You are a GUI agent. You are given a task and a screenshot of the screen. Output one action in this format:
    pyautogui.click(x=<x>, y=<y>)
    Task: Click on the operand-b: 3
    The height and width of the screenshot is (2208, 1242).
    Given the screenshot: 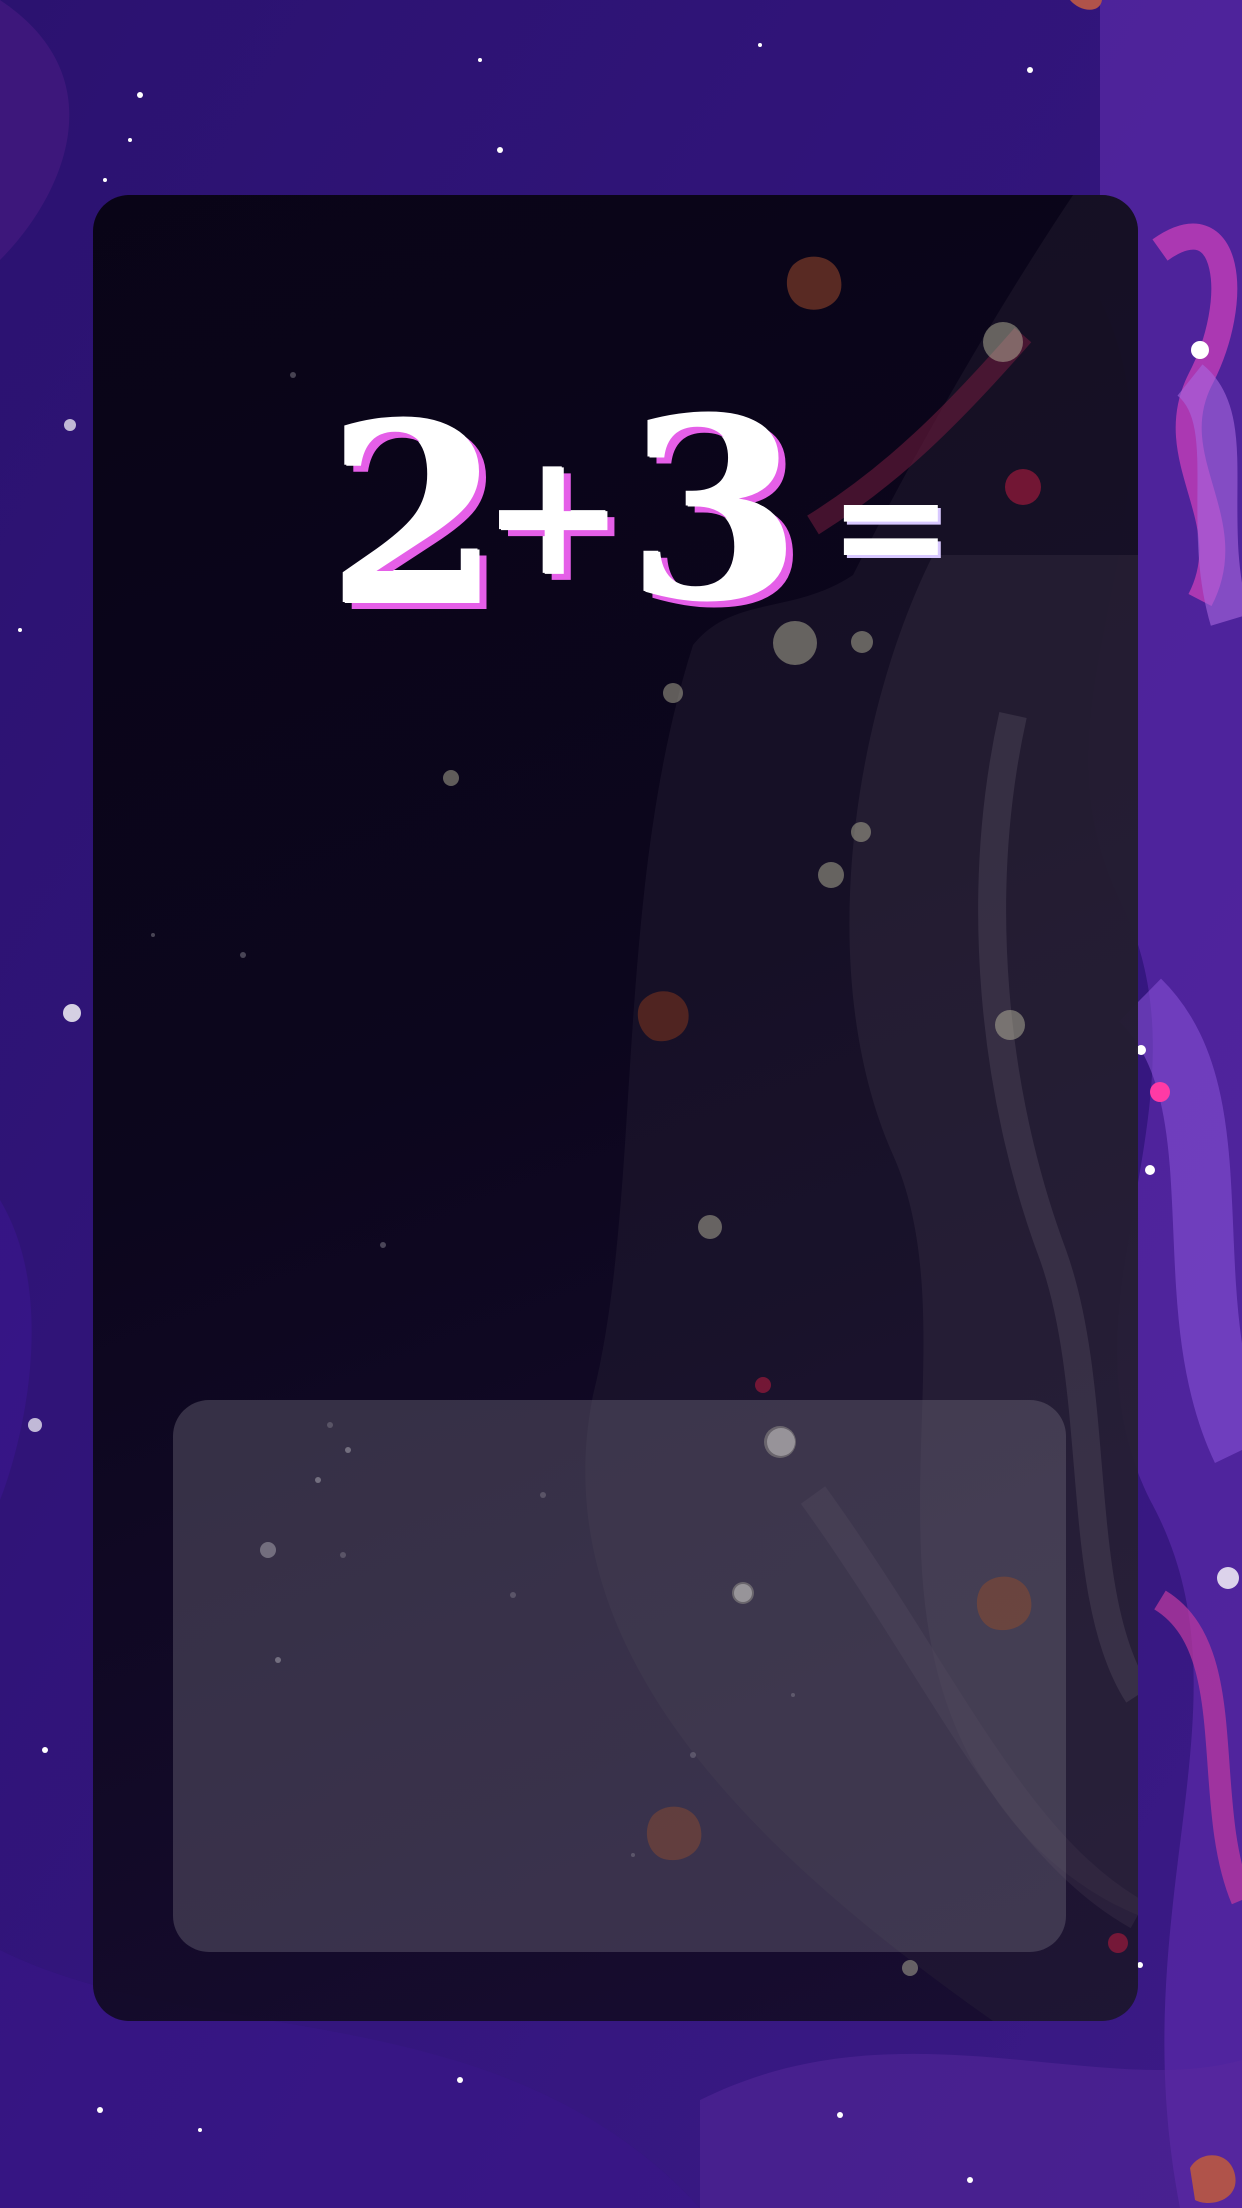 What is the action you would take?
    pyautogui.click(x=715, y=510)
    